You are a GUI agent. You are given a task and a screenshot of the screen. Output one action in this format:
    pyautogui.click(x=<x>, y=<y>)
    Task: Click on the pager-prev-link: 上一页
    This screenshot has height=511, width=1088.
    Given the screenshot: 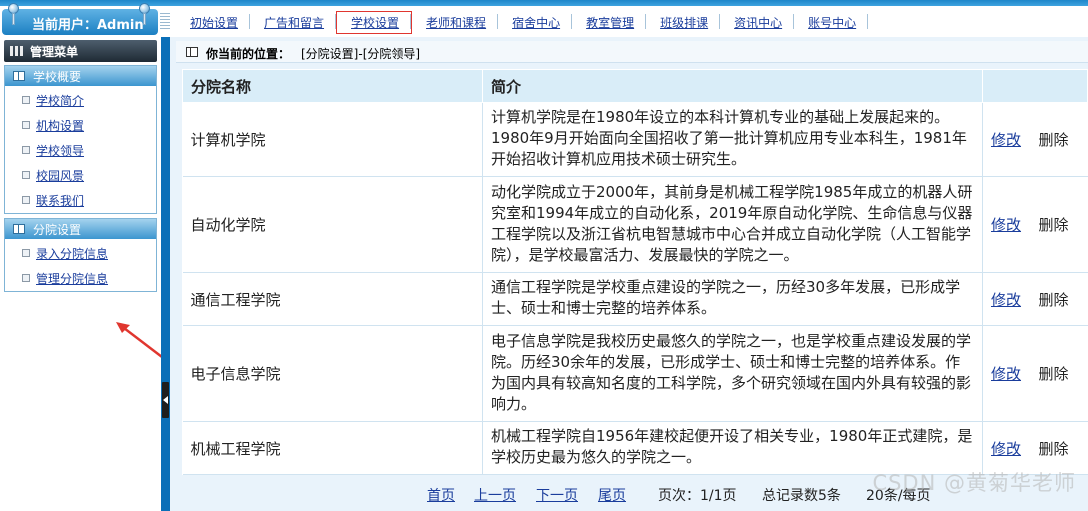 What is the action you would take?
    pyautogui.click(x=495, y=495)
    